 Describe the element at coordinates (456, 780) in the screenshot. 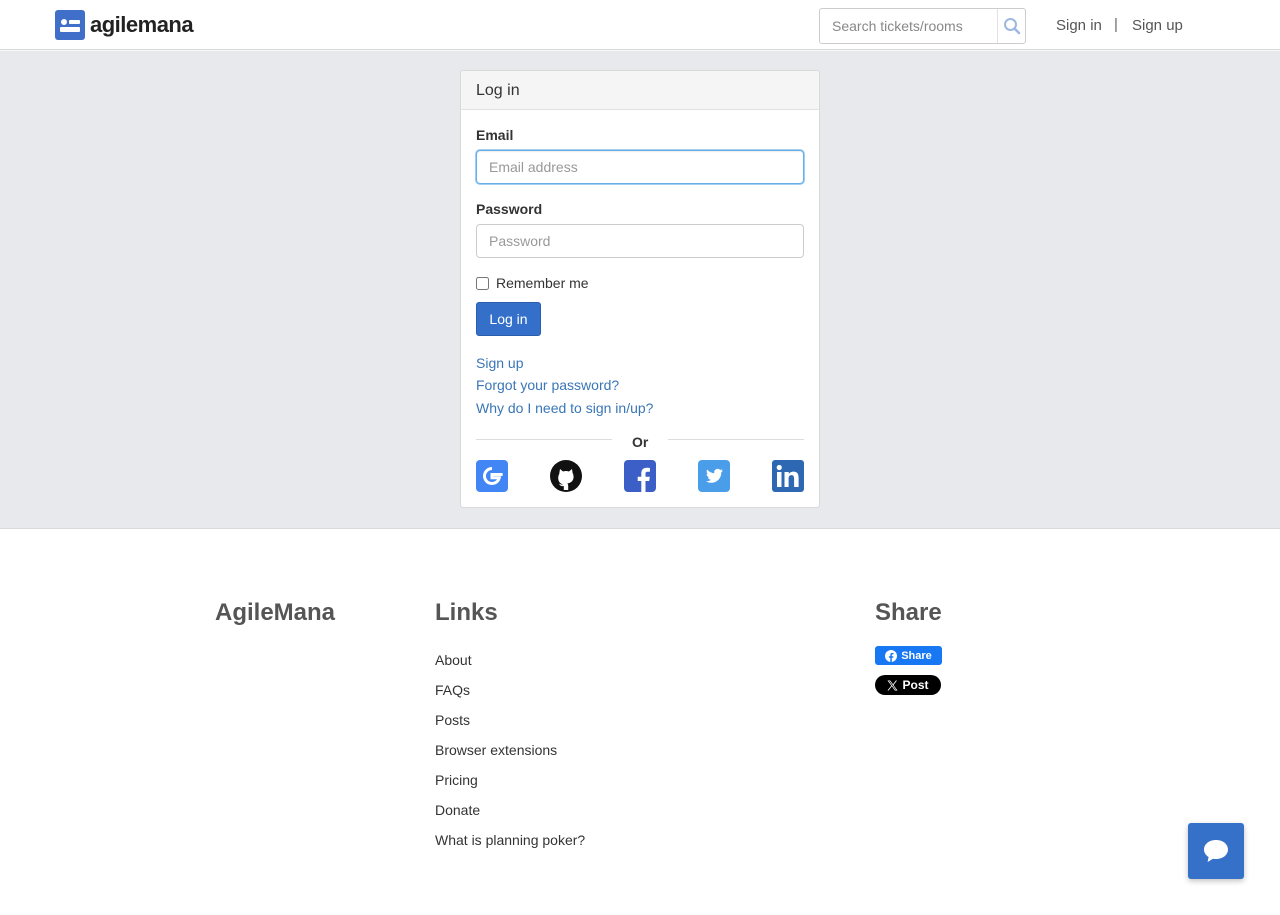

I see `footer-link-pricing: Pricing` at that location.